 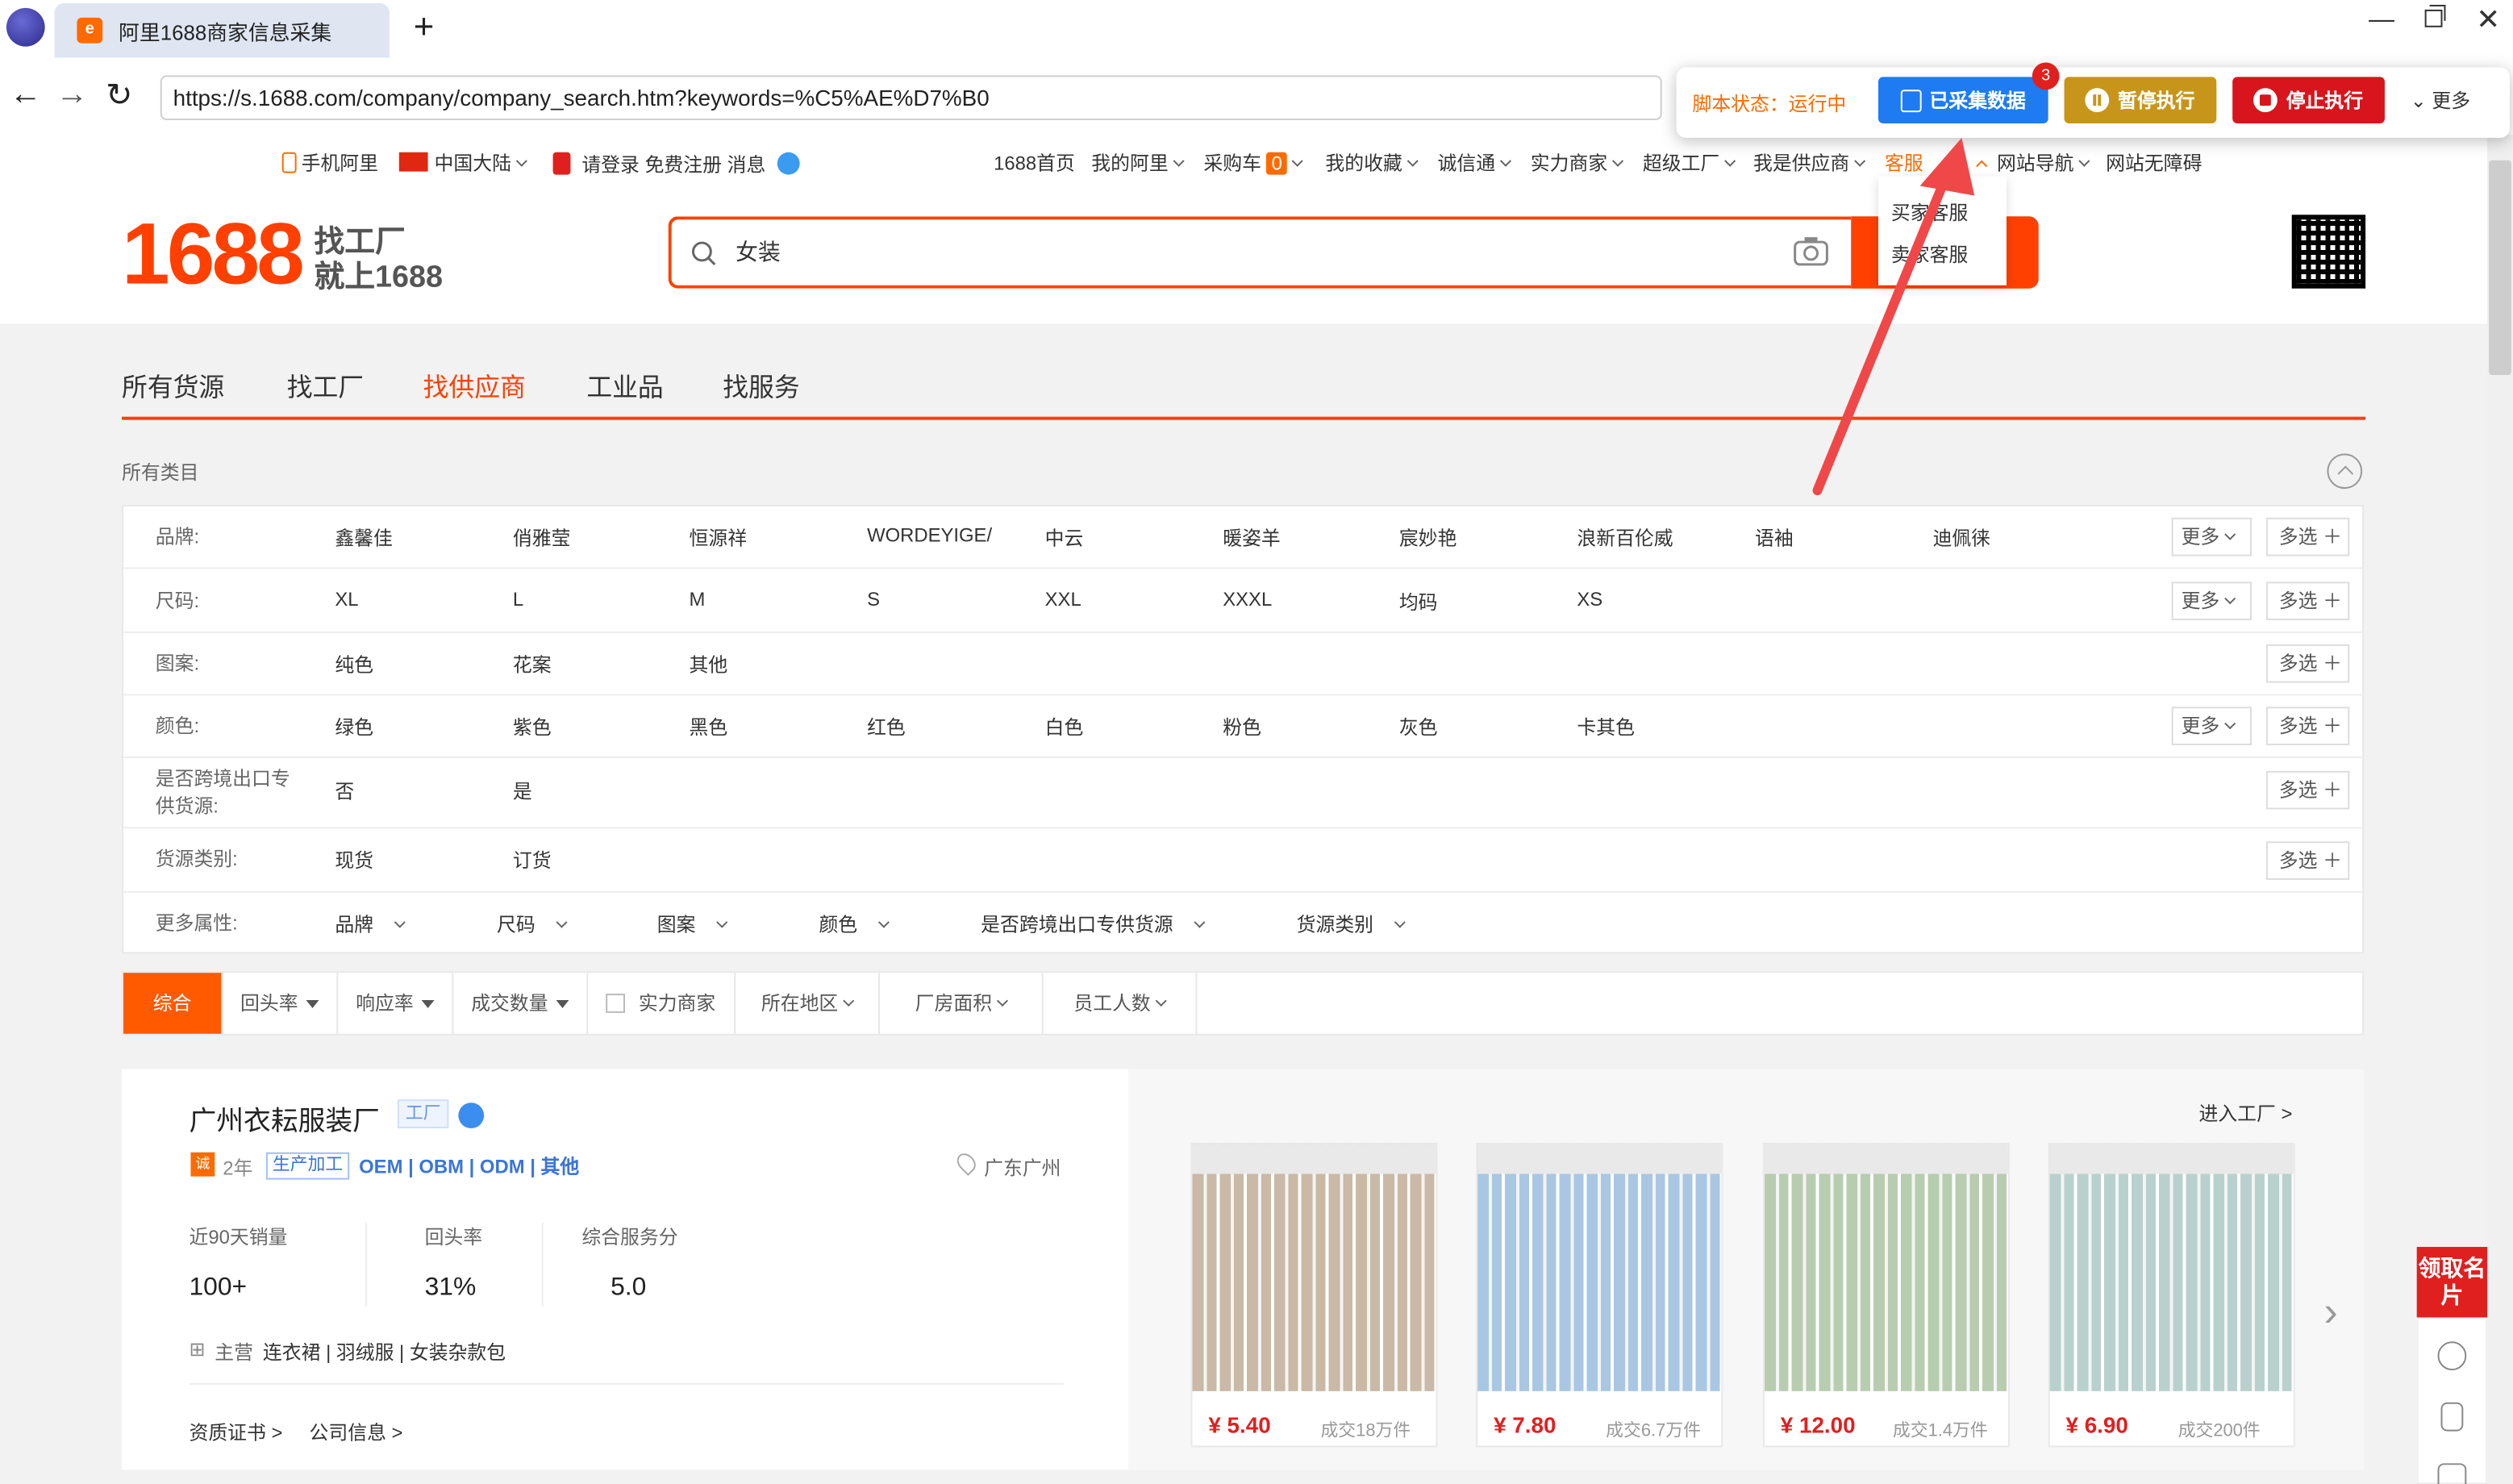 I want to click on filter-option: 白色, so click(x=1064, y=726).